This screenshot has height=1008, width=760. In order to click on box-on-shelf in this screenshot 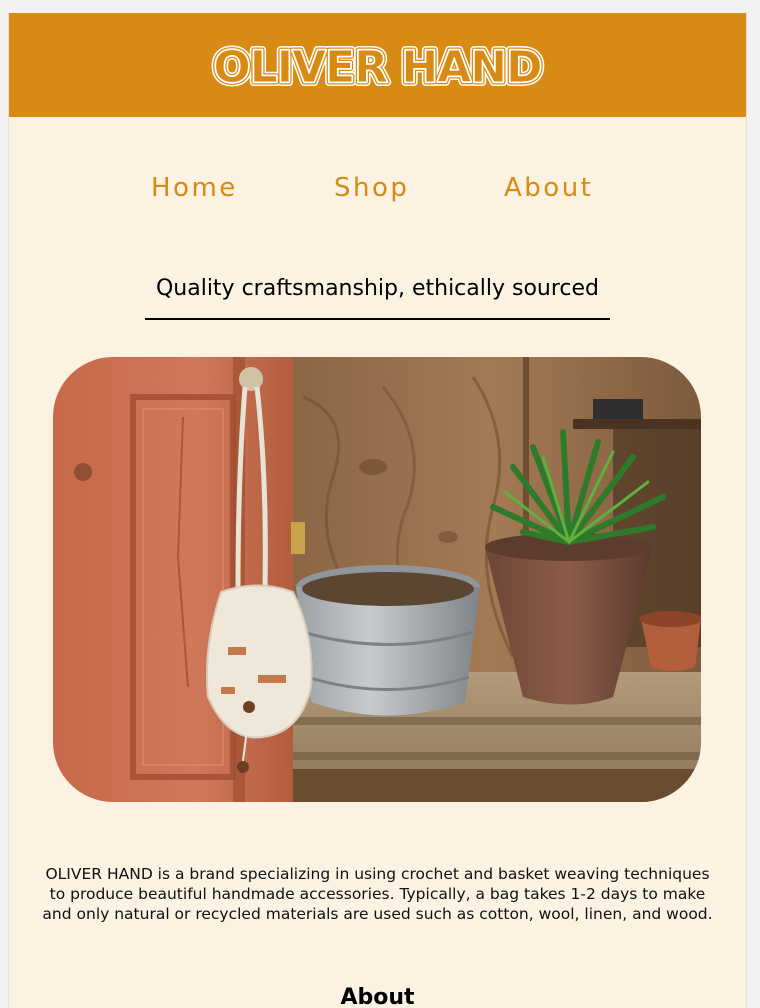, I will do `click(618, 409)`.